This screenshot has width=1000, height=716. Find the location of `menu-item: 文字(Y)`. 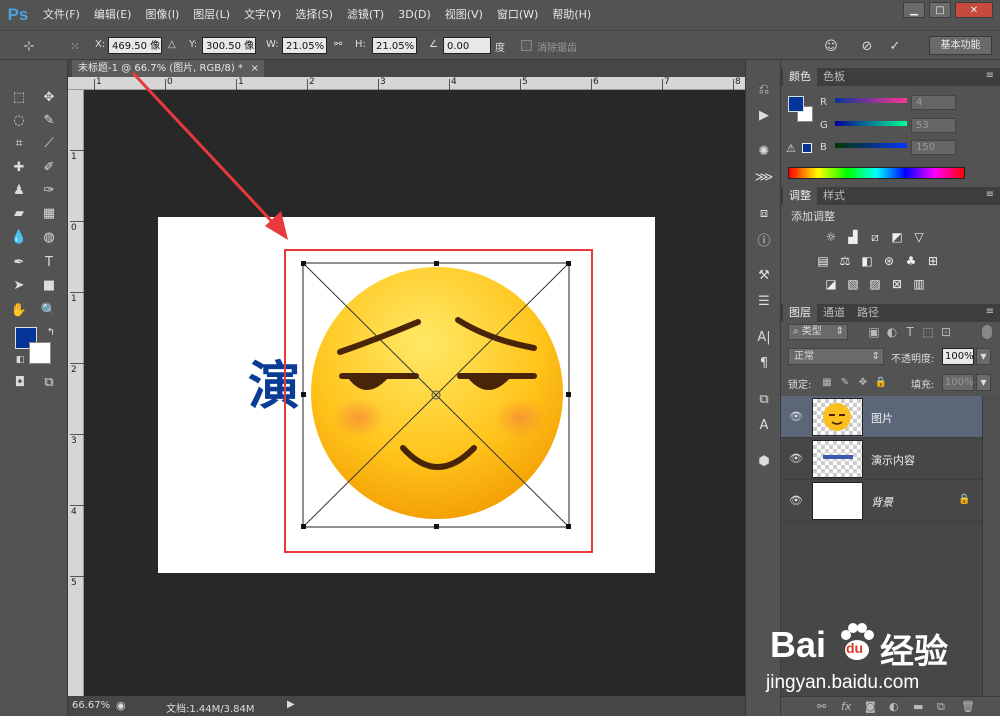

menu-item: 文字(Y) is located at coordinates (262, 15).